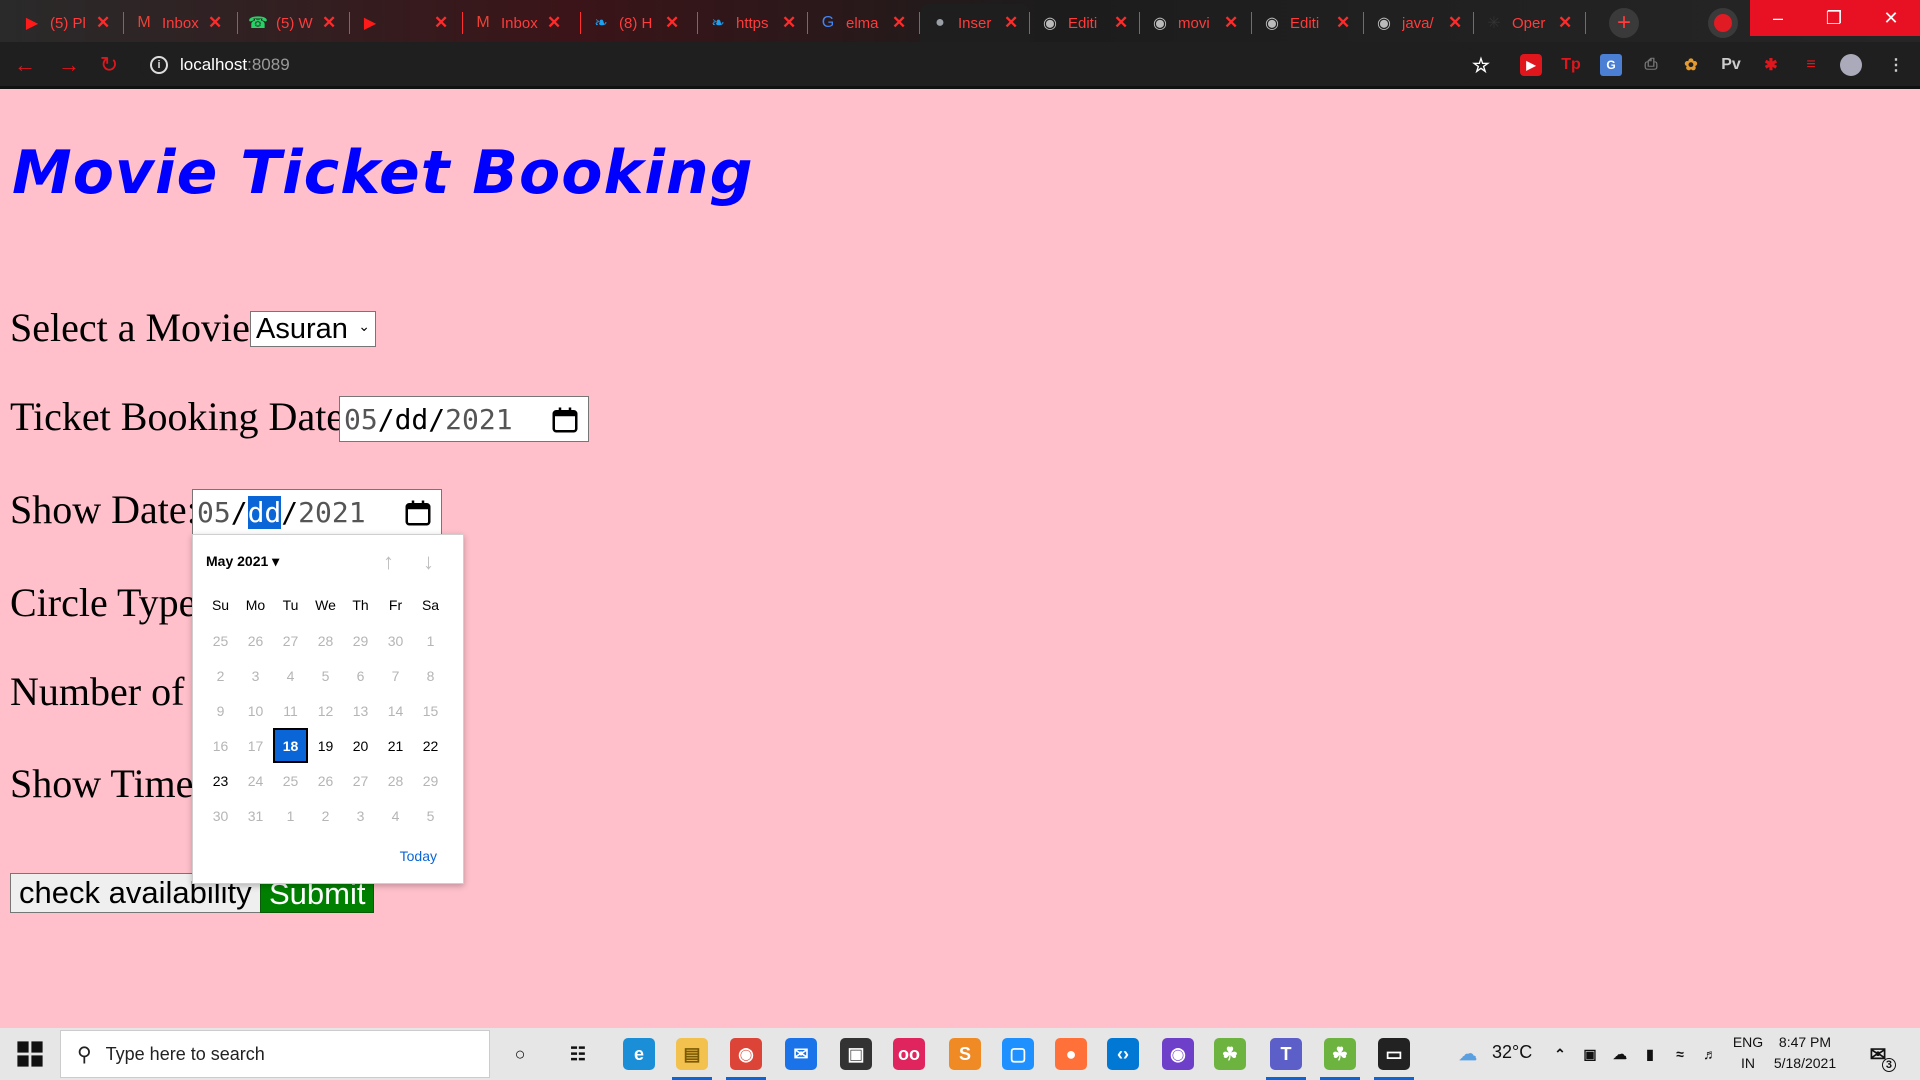 This screenshot has height=1080, width=1920. I want to click on browser-tab: ◉ java/ ✕, so click(1419, 23).